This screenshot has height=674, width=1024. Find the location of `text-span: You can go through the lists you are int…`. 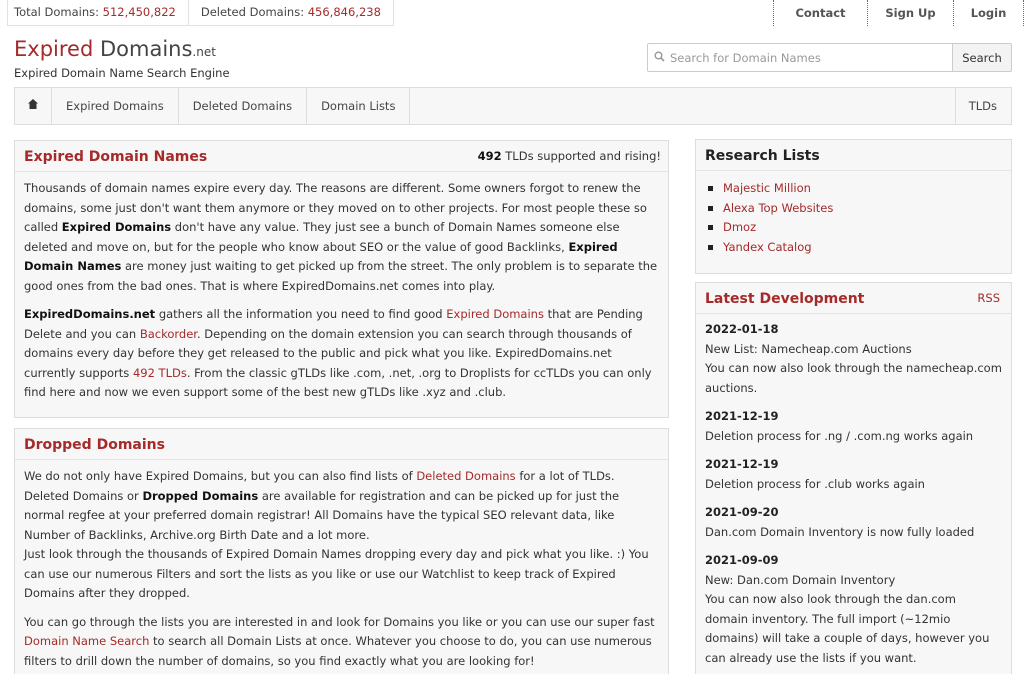

text-span: You can go through the lists you are int… is located at coordinates (339, 621).